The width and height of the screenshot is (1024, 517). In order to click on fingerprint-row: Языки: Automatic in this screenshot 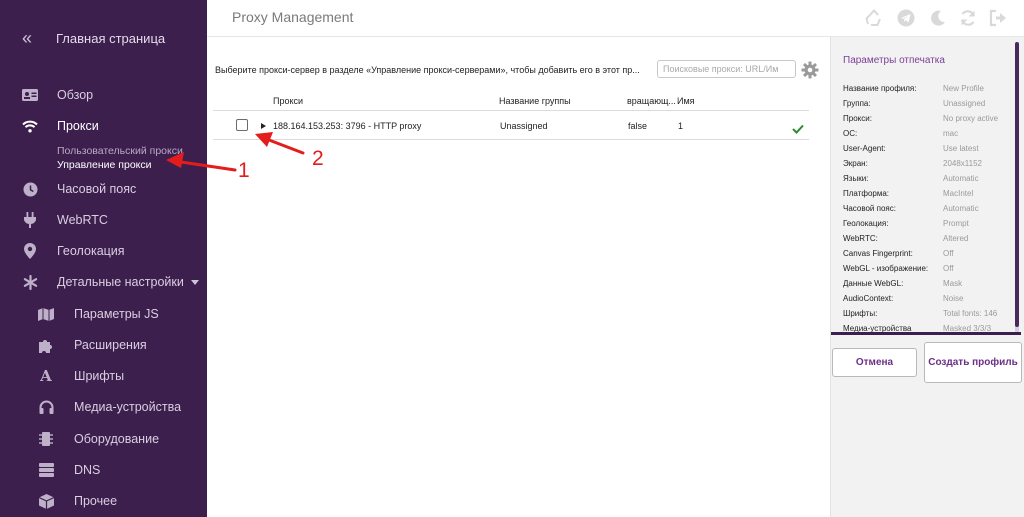, I will do `click(932, 181)`.